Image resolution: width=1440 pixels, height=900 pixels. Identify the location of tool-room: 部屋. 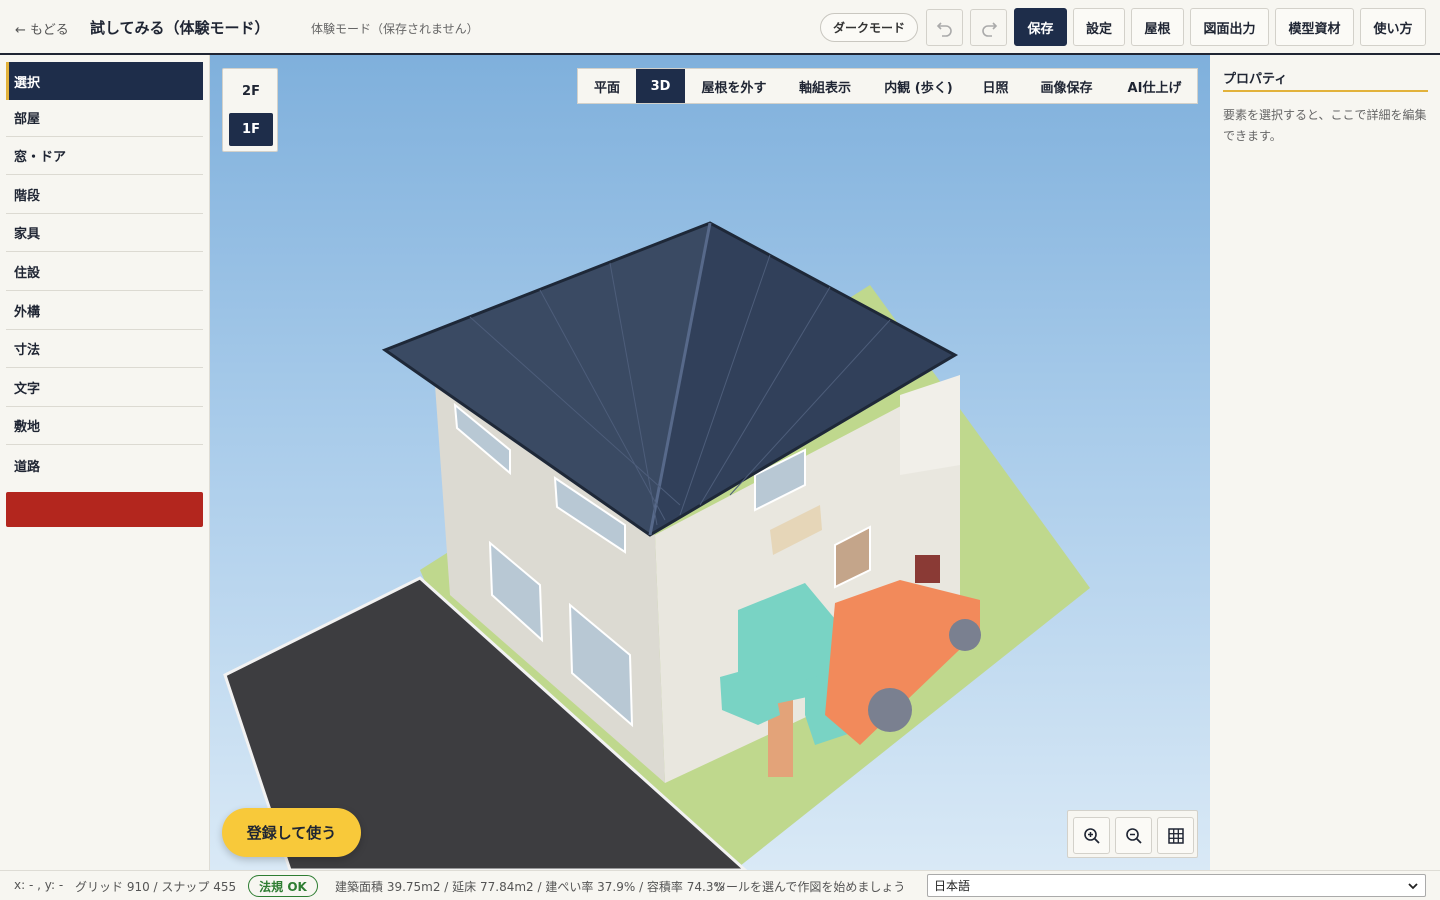
(104, 118).